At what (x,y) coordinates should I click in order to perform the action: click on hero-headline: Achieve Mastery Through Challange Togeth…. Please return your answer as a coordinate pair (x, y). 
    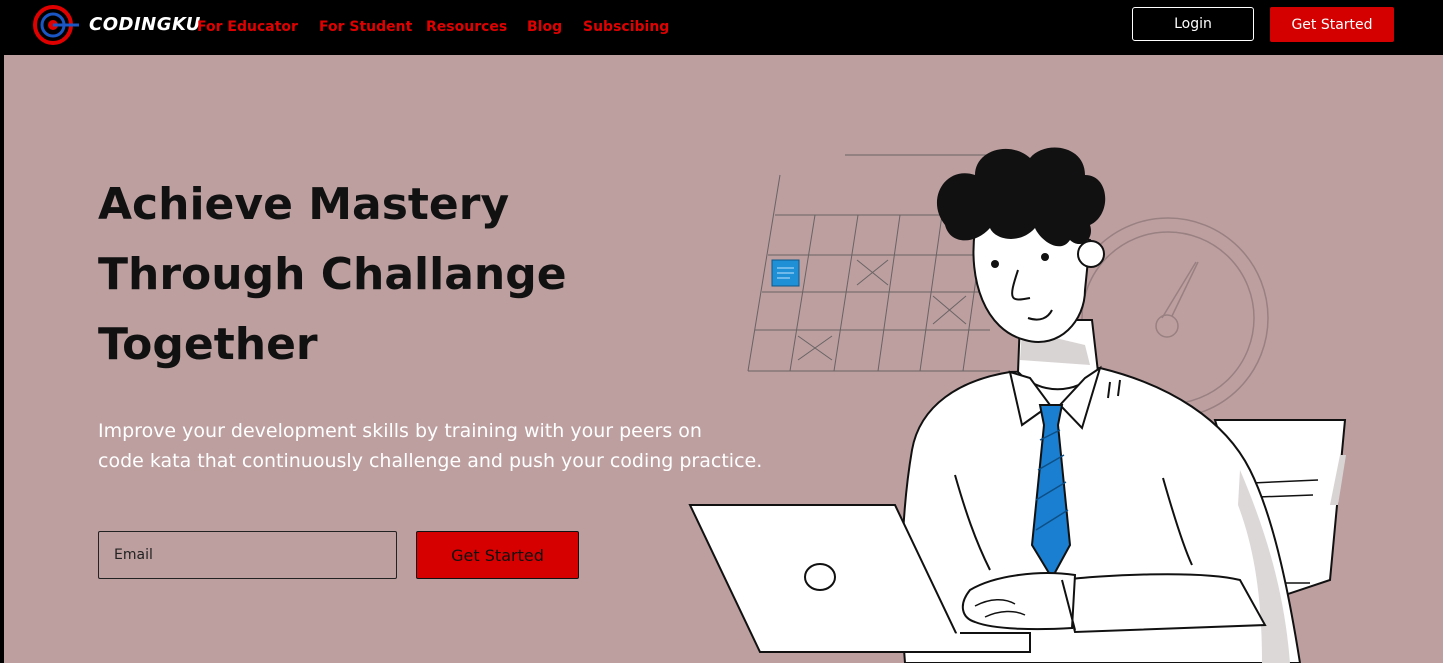
    Looking at the image, I should click on (378, 275).